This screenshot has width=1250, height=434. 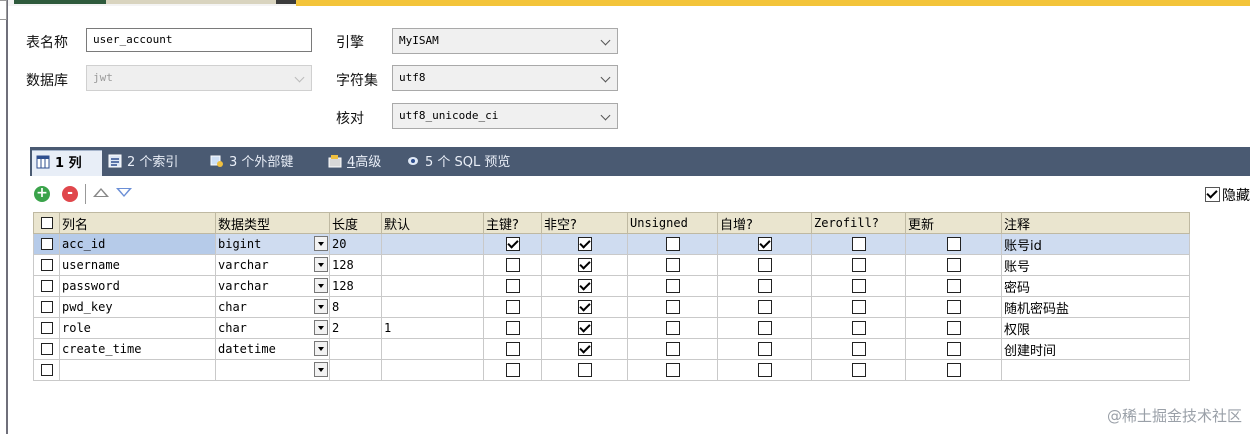 I want to click on header-not-null: 非空?, so click(x=584, y=223).